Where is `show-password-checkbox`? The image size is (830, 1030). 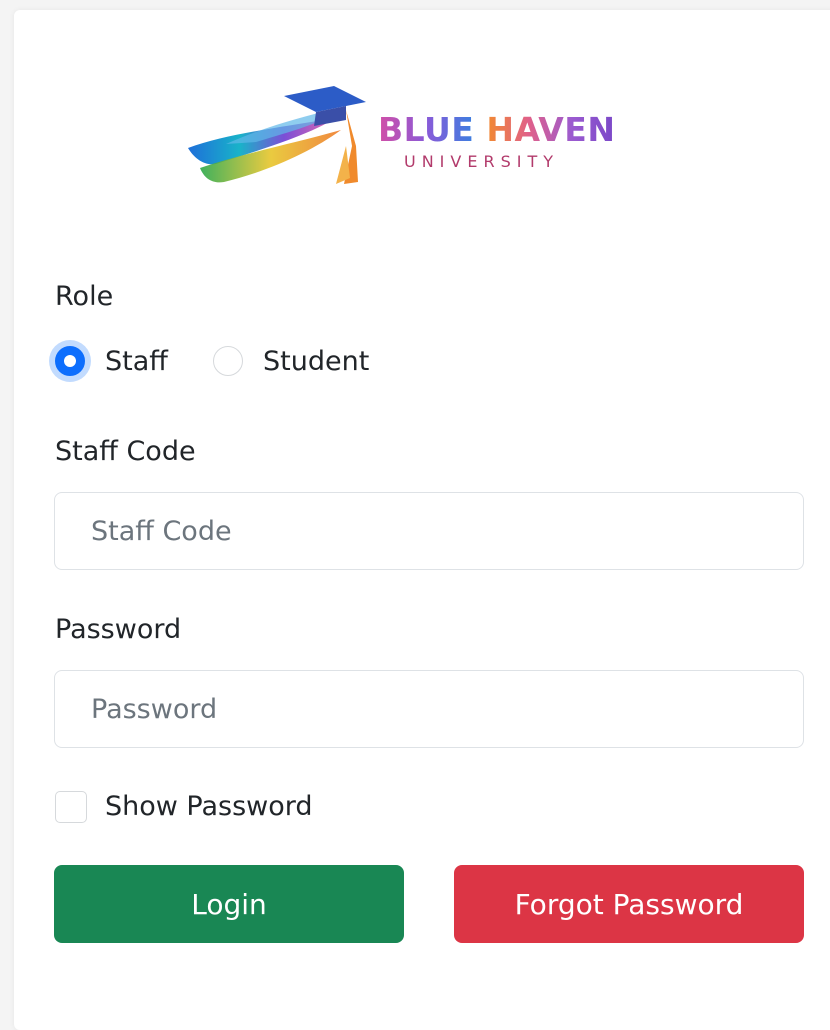 show-password-checkbox is located at coordinates (71, 807).